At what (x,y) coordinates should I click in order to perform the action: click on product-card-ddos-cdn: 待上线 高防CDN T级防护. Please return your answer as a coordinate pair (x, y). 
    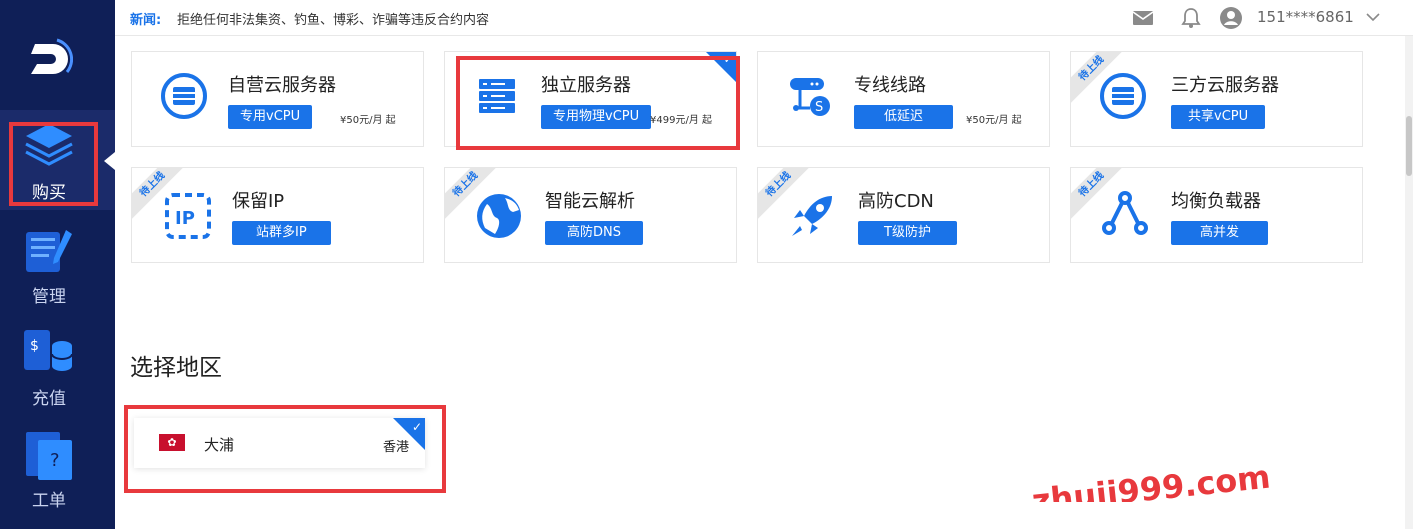
    Looking at the image, I should click on (903, 215).